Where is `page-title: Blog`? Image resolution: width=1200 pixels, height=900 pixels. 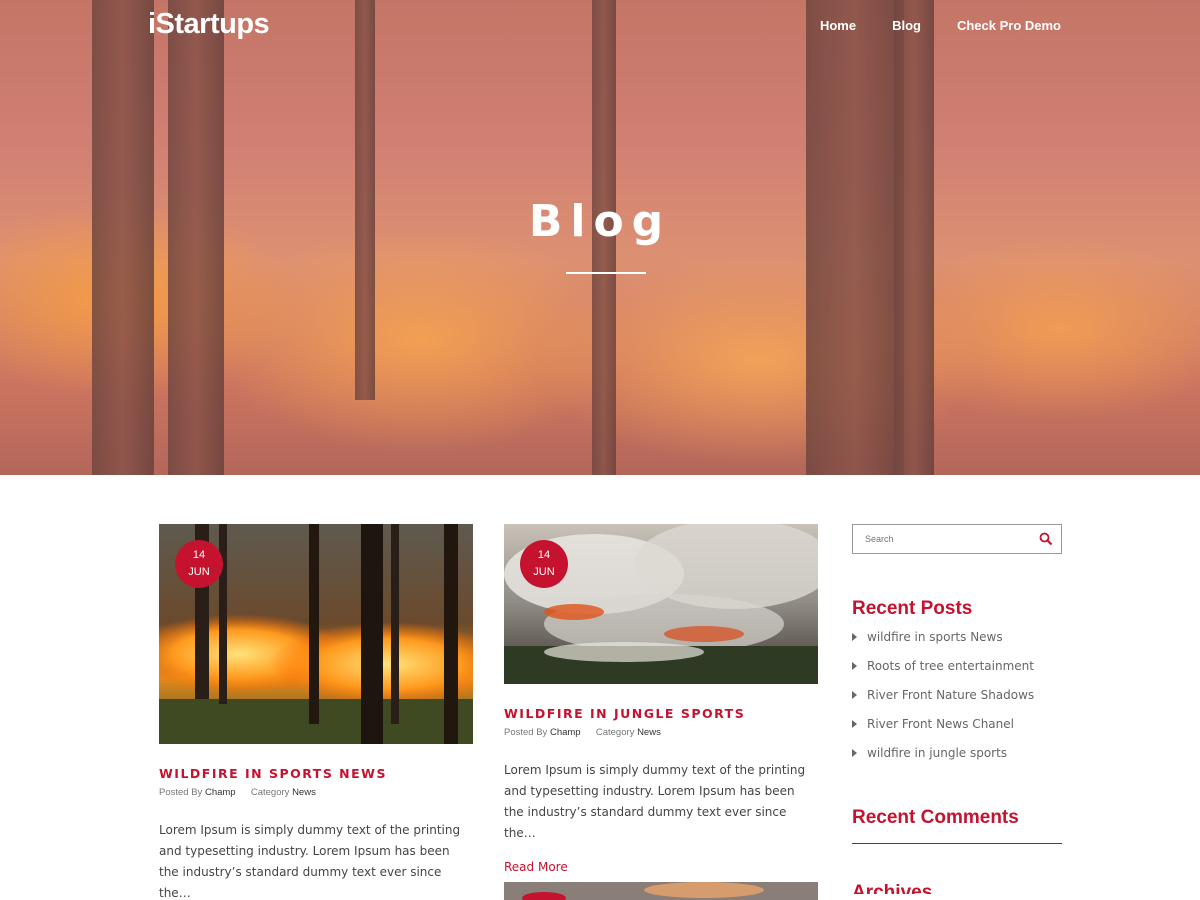 page-title: Blog is located at coordinates (600, 221).